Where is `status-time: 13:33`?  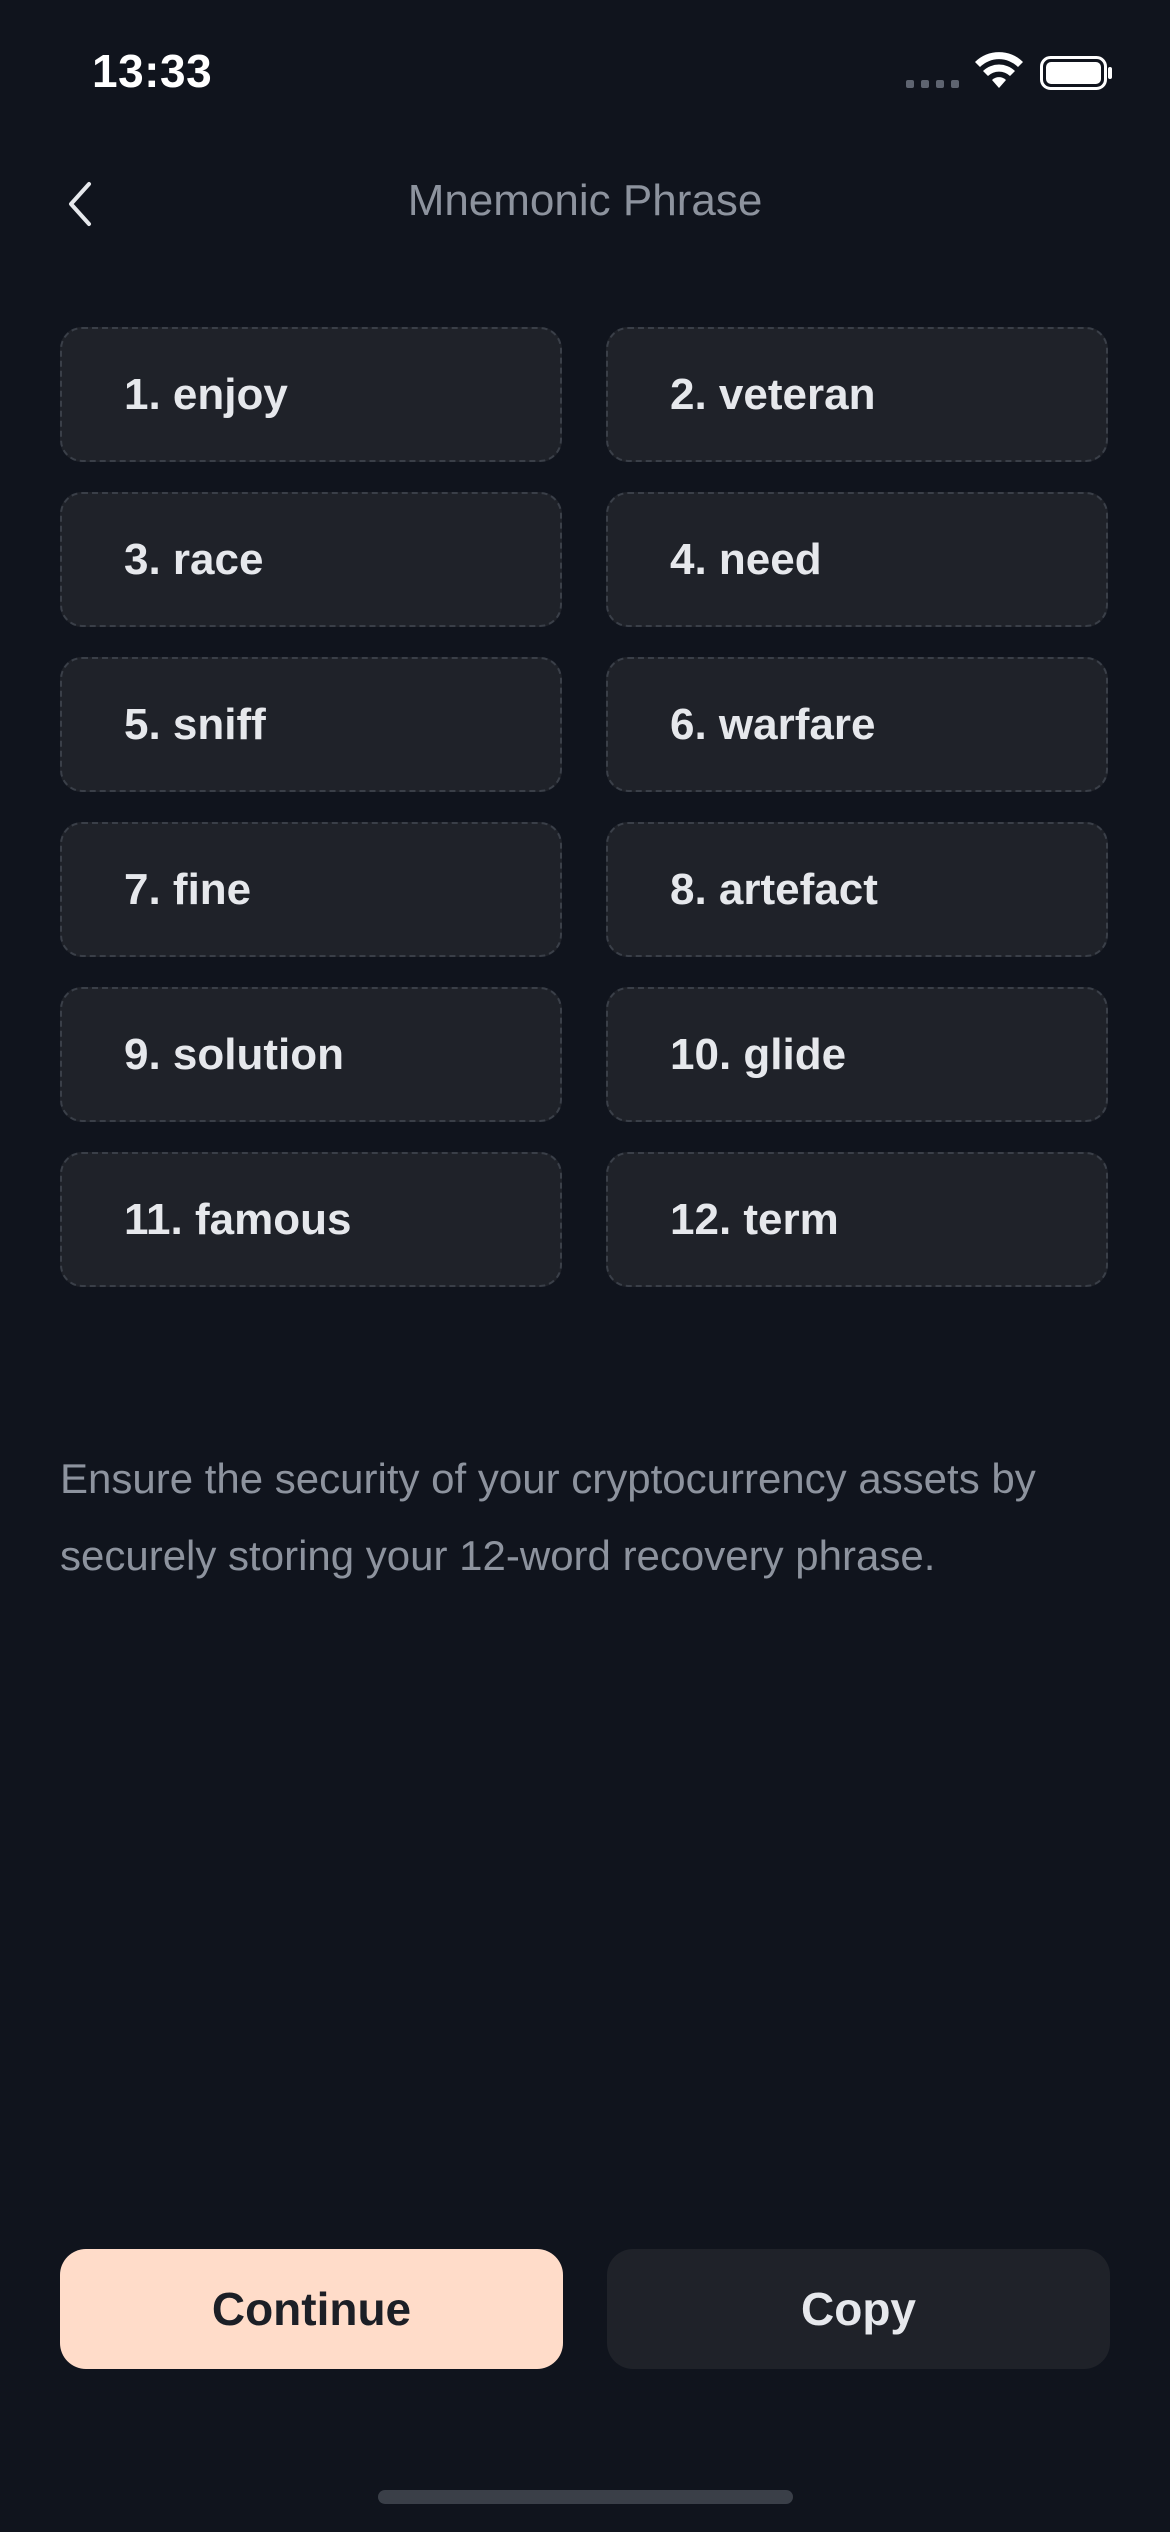
status-time: 13:33 is located at coordinates (152, 71).